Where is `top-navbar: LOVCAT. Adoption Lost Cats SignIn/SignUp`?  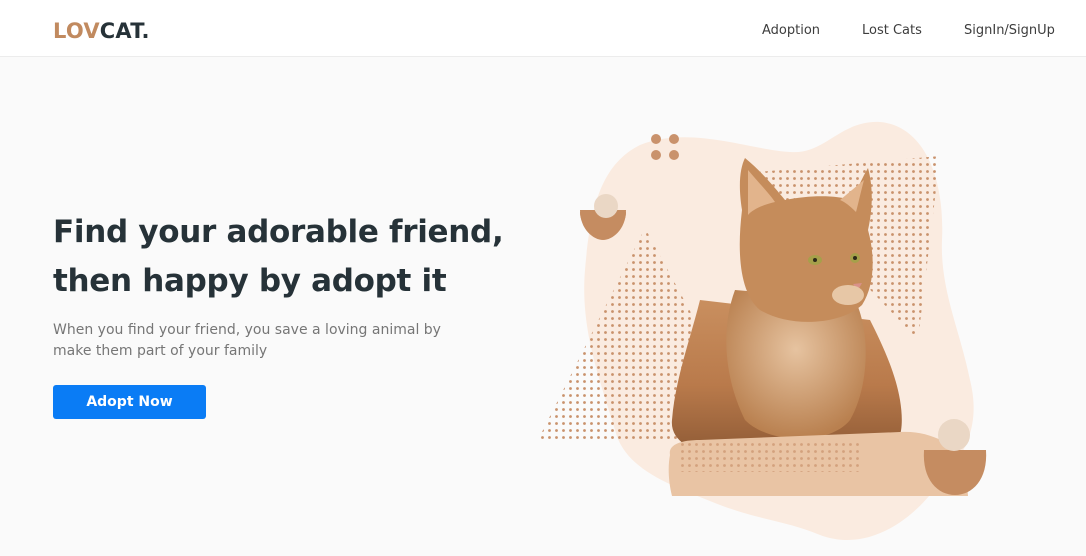
top-navbar: LOVCAT. Adoption Lost Cats SignIn/SignUp is located at coordinates (543, 28).